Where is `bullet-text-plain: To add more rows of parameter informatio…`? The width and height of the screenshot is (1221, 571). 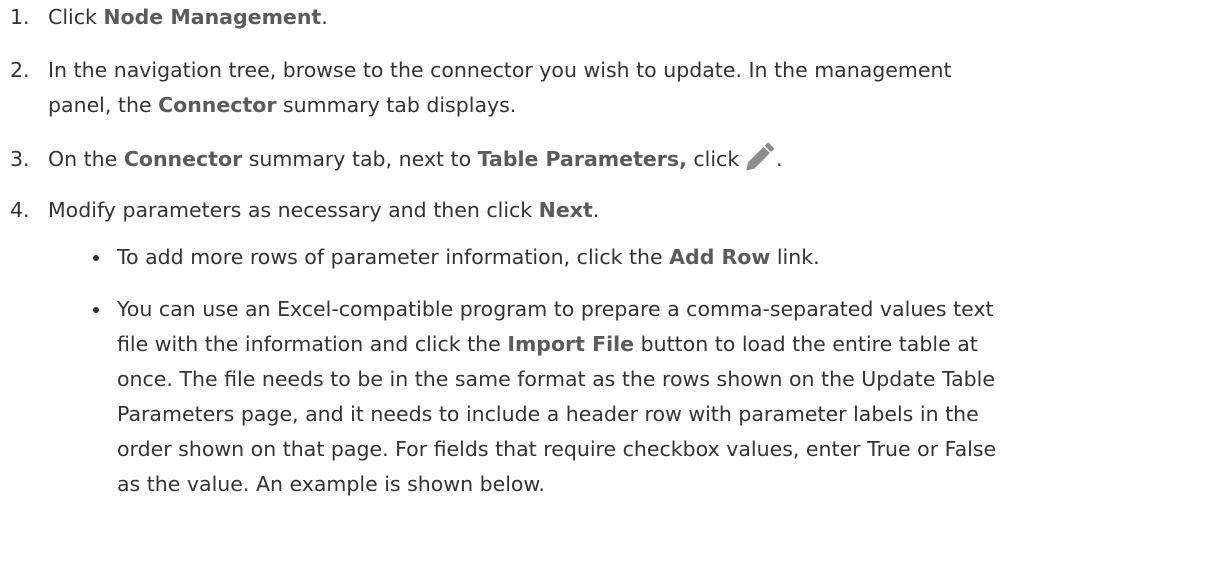
bullet-text-plain: To add more rows of parameter informatio… is located at coordinates (393, 257).